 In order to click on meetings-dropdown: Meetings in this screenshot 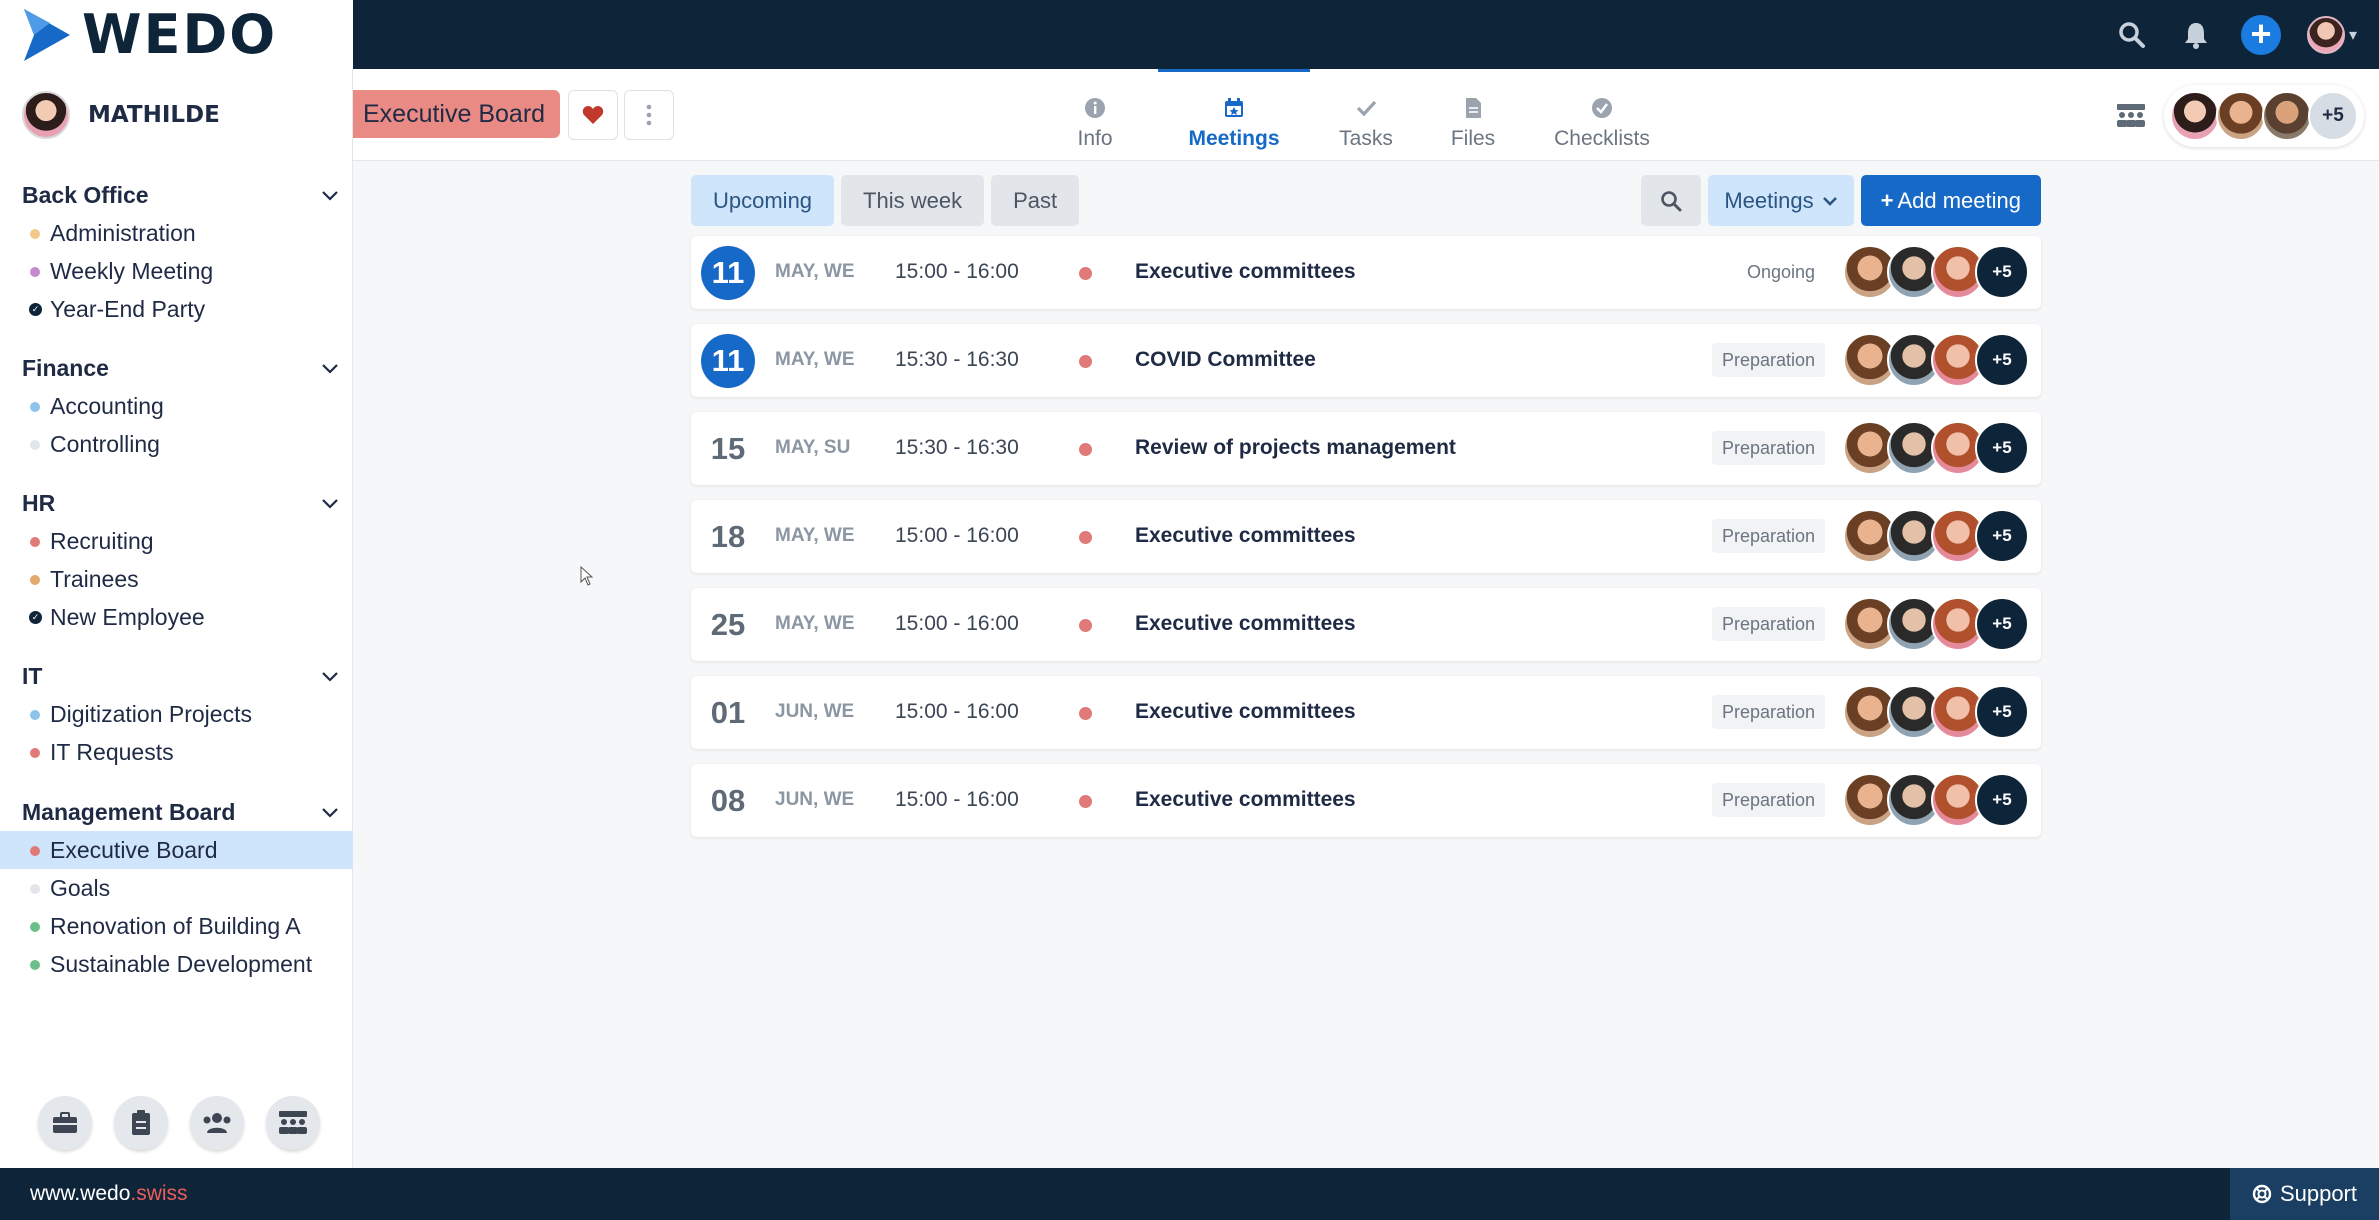, I will do `click(1781, 200)`.